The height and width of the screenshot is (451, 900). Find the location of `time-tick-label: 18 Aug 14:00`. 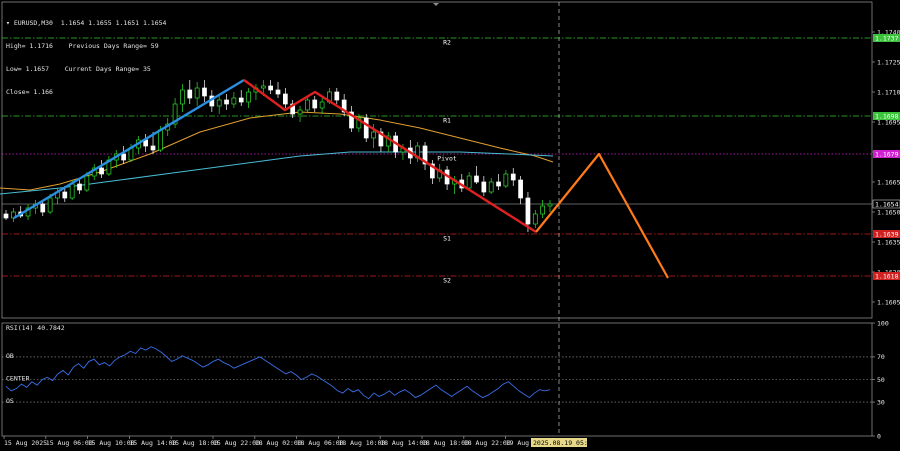

time-tick-label: 18 Aug 14:00 is located at coordinates (403, 443).